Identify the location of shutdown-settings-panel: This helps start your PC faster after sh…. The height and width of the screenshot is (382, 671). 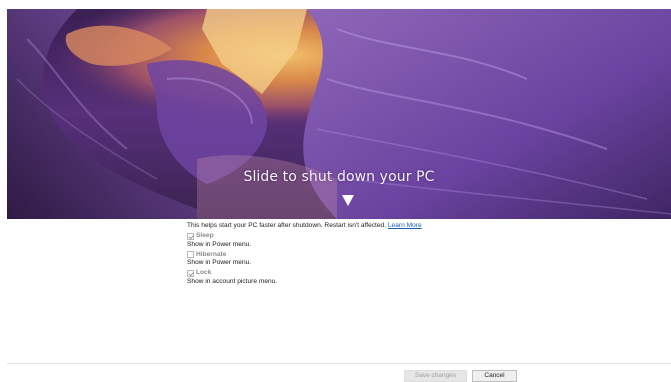
(397, 253).